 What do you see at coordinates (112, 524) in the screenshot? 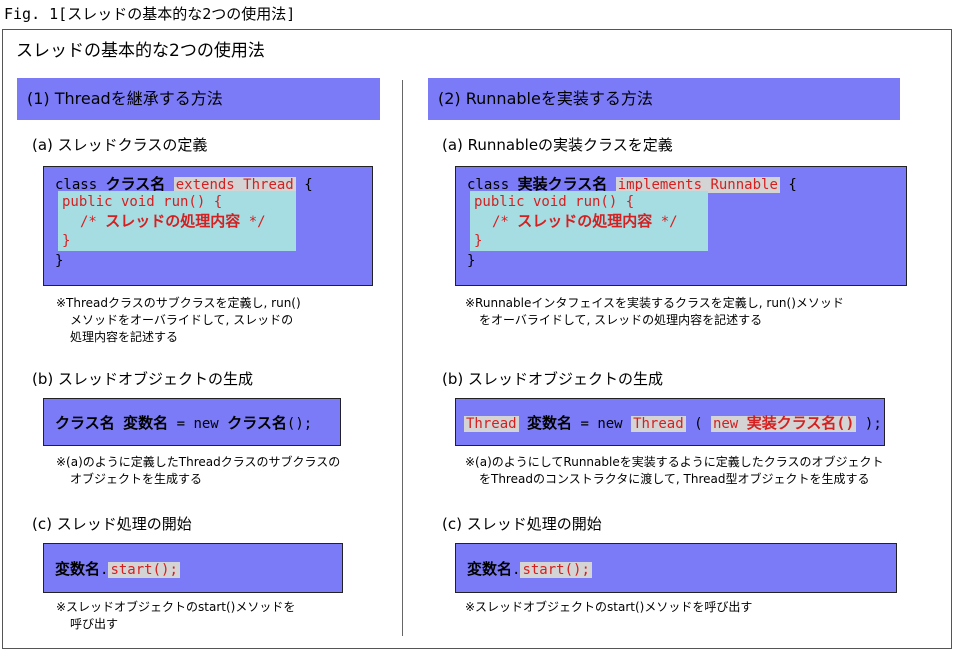
I see `left-c-title: (c) スレッド処理の開始` at bounding box center [112, 524].